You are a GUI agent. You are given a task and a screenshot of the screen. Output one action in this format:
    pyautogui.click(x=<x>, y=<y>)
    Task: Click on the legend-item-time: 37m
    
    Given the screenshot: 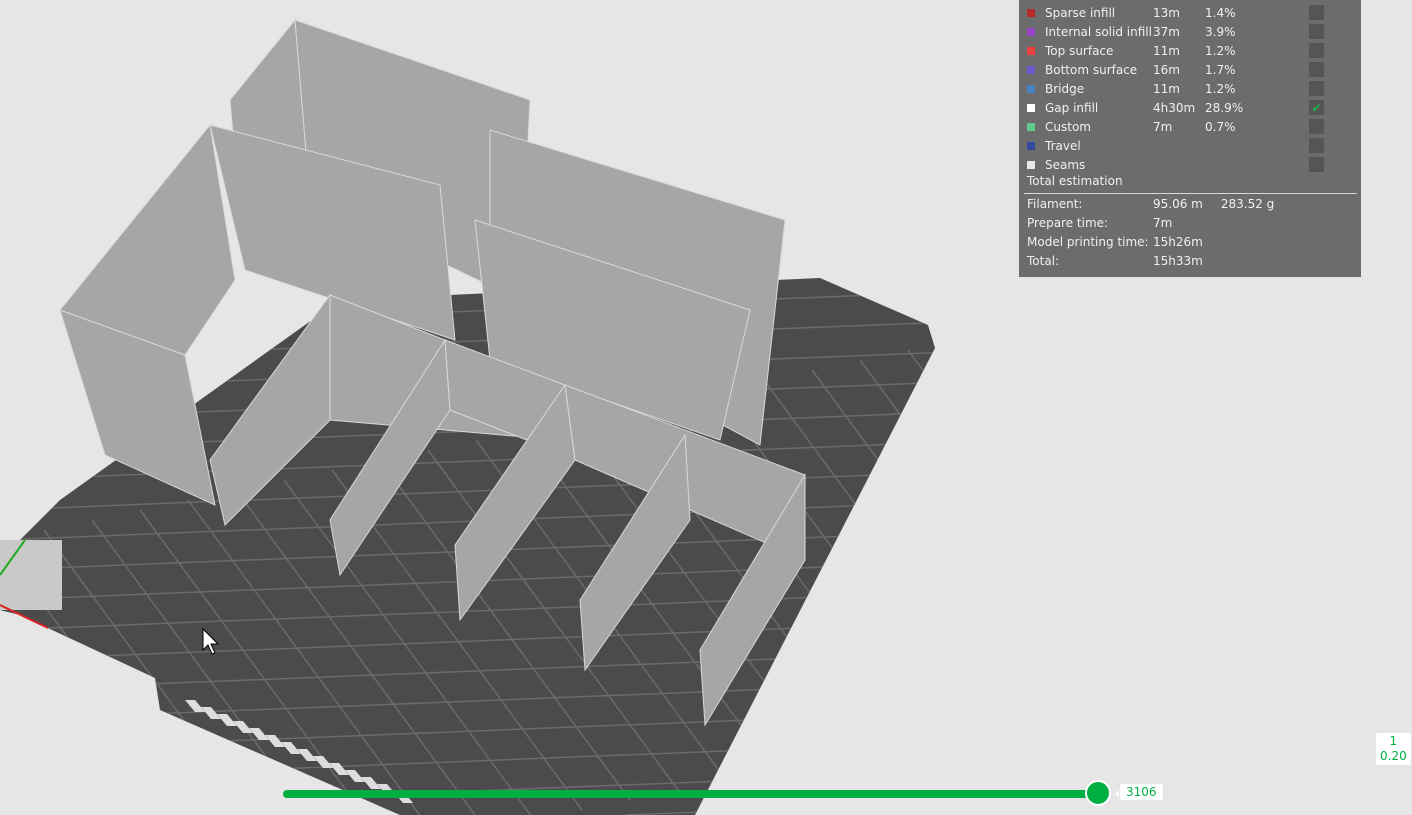 What is the action you would take?
    pyautogui.click(x=1166, y=31)
    